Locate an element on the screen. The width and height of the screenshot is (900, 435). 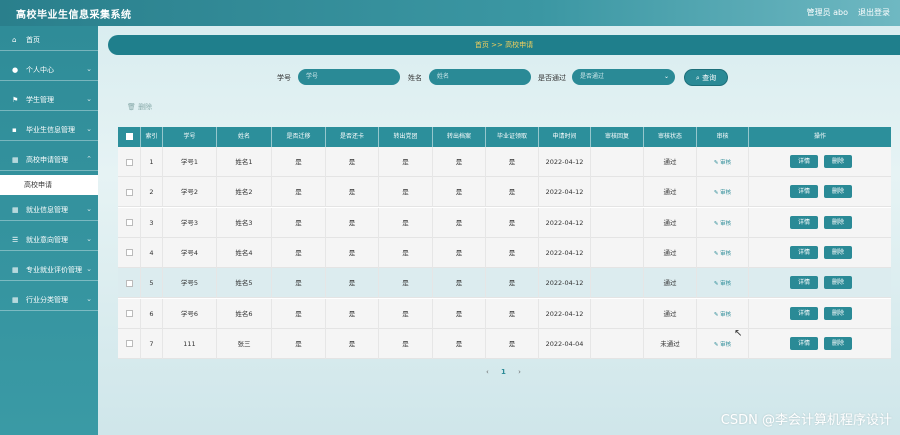
home-icon: ⌂ is located at coordinates (14, 39).